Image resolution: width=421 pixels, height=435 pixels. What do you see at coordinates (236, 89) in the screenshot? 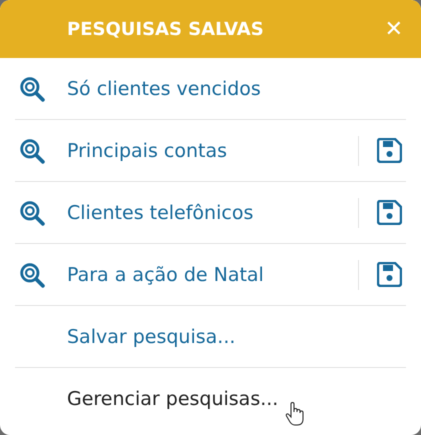
I see `saved-search-link: Só clientes vencidos` at bounding box center [236, 89].